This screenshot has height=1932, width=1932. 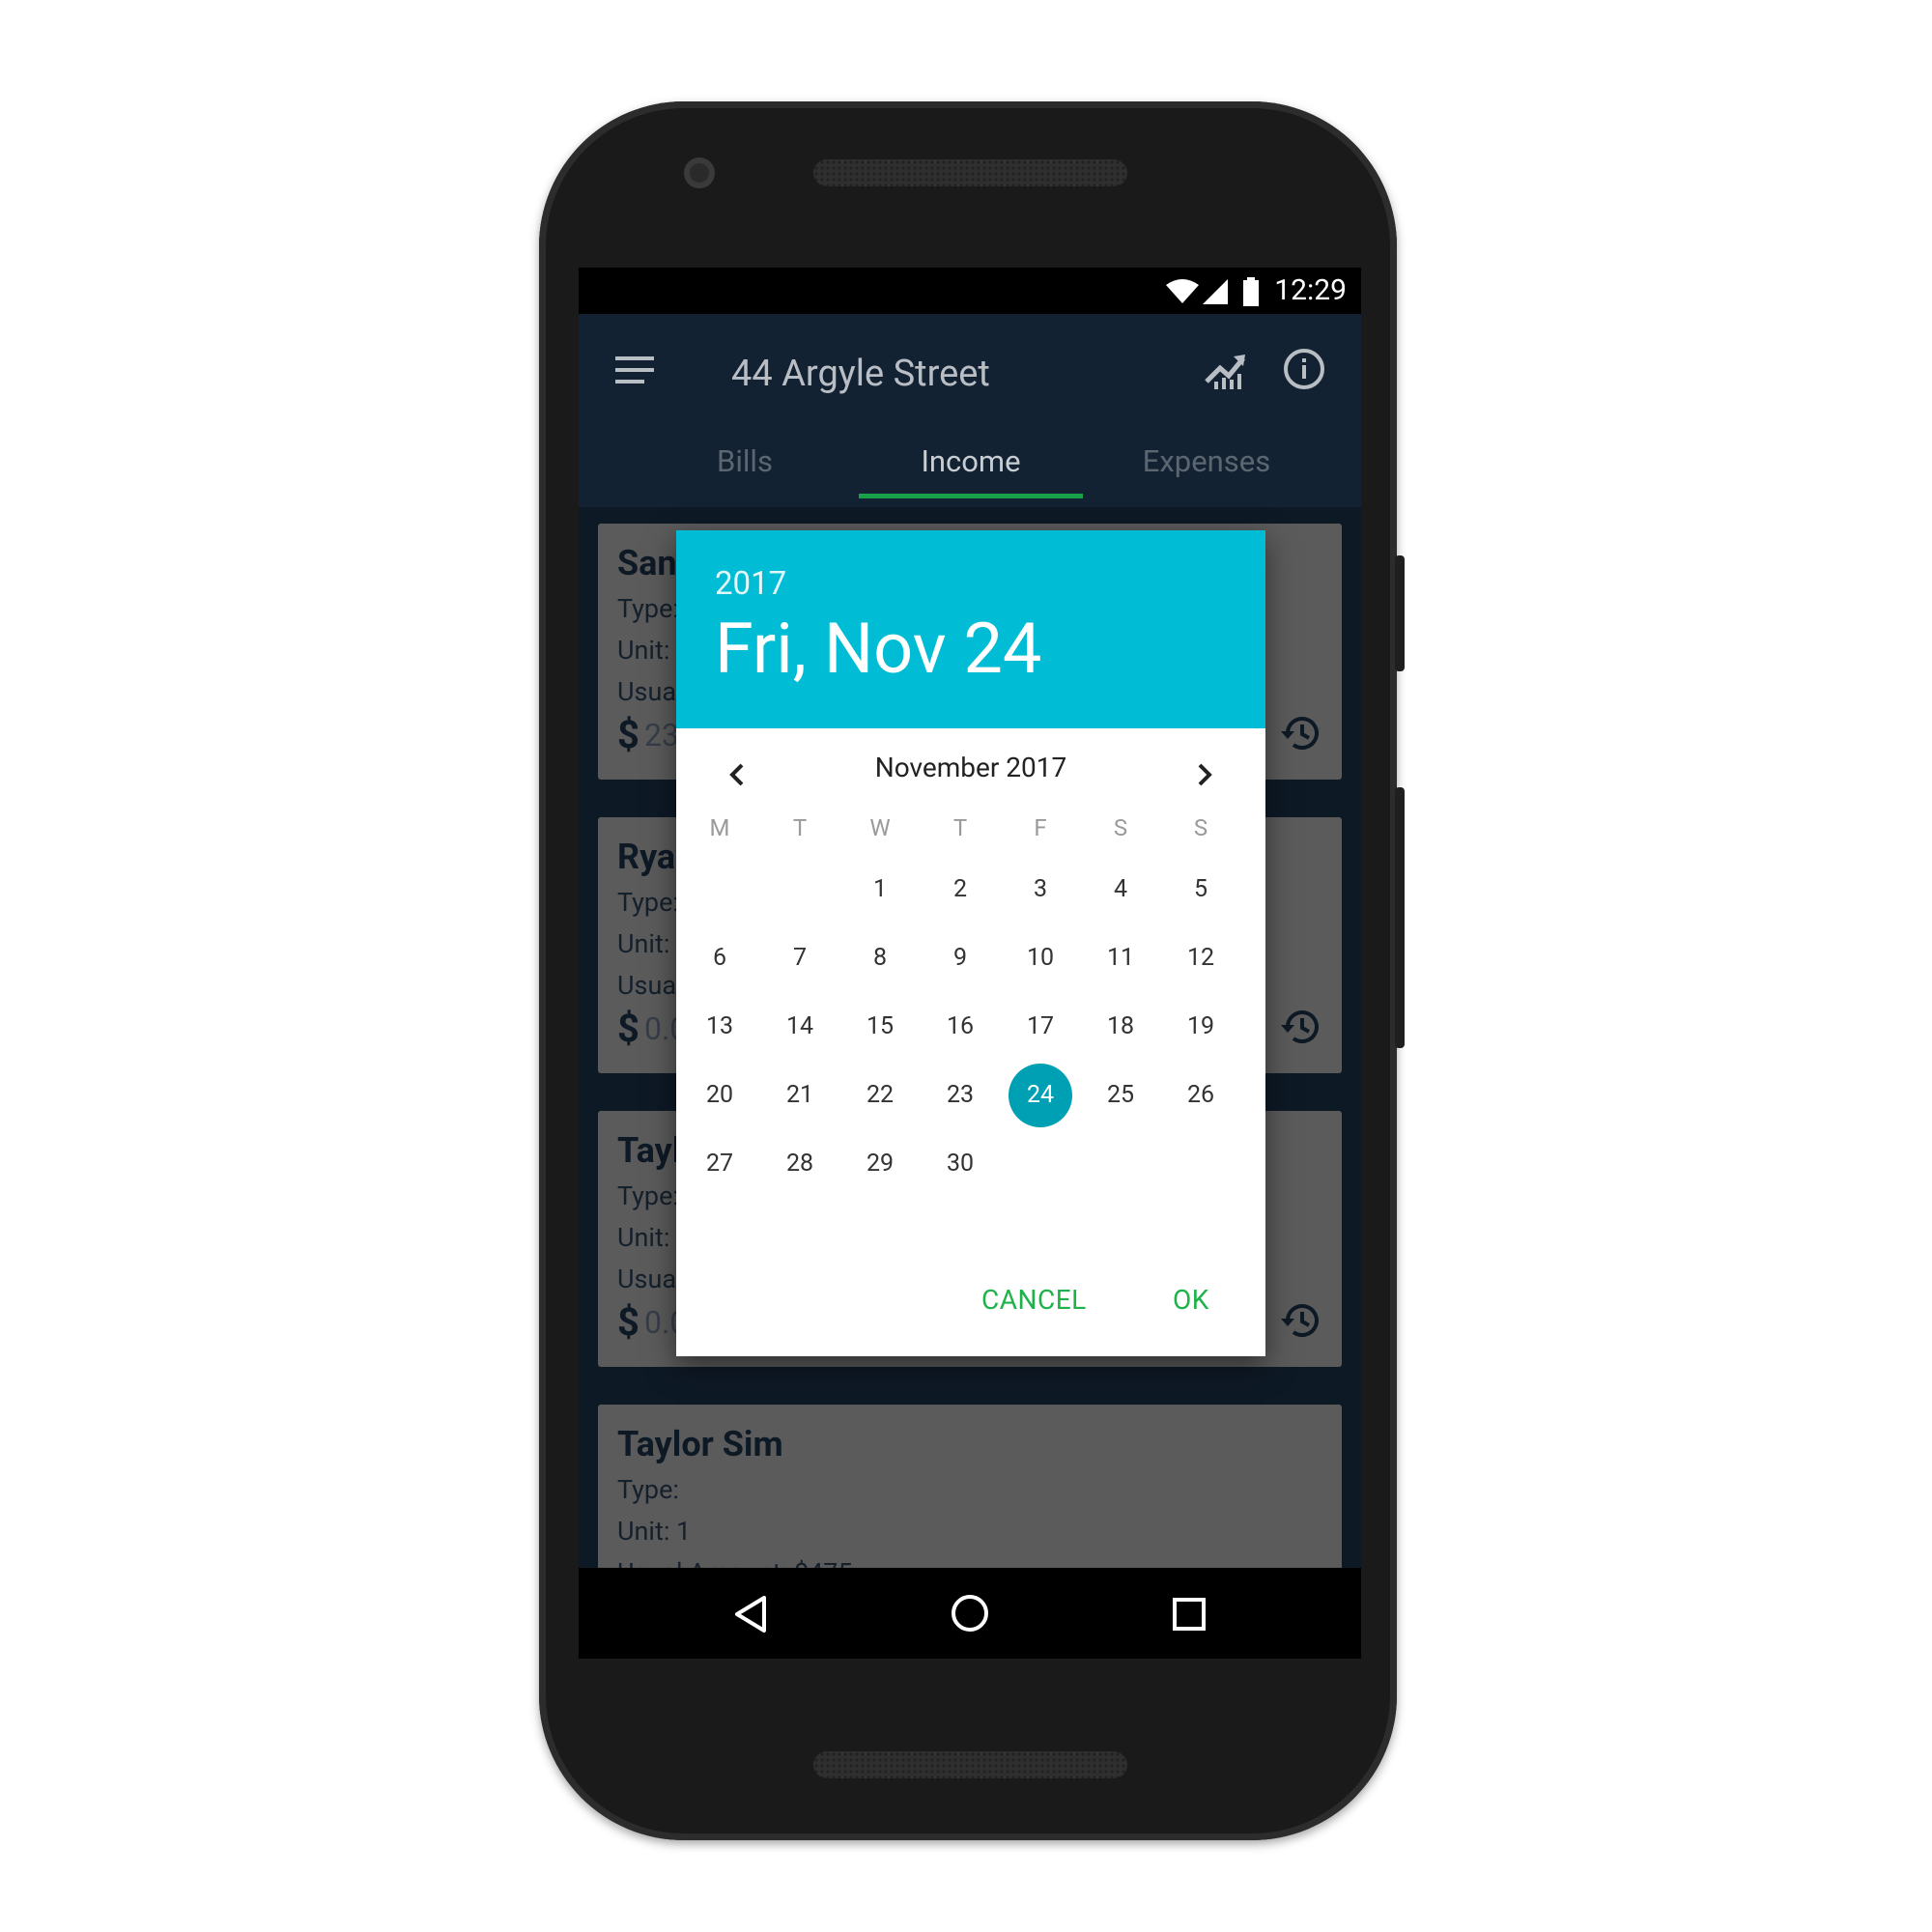 I want to click on date-picker-header: 2017 Fri, Nov 24, so click(x=970, y=629).